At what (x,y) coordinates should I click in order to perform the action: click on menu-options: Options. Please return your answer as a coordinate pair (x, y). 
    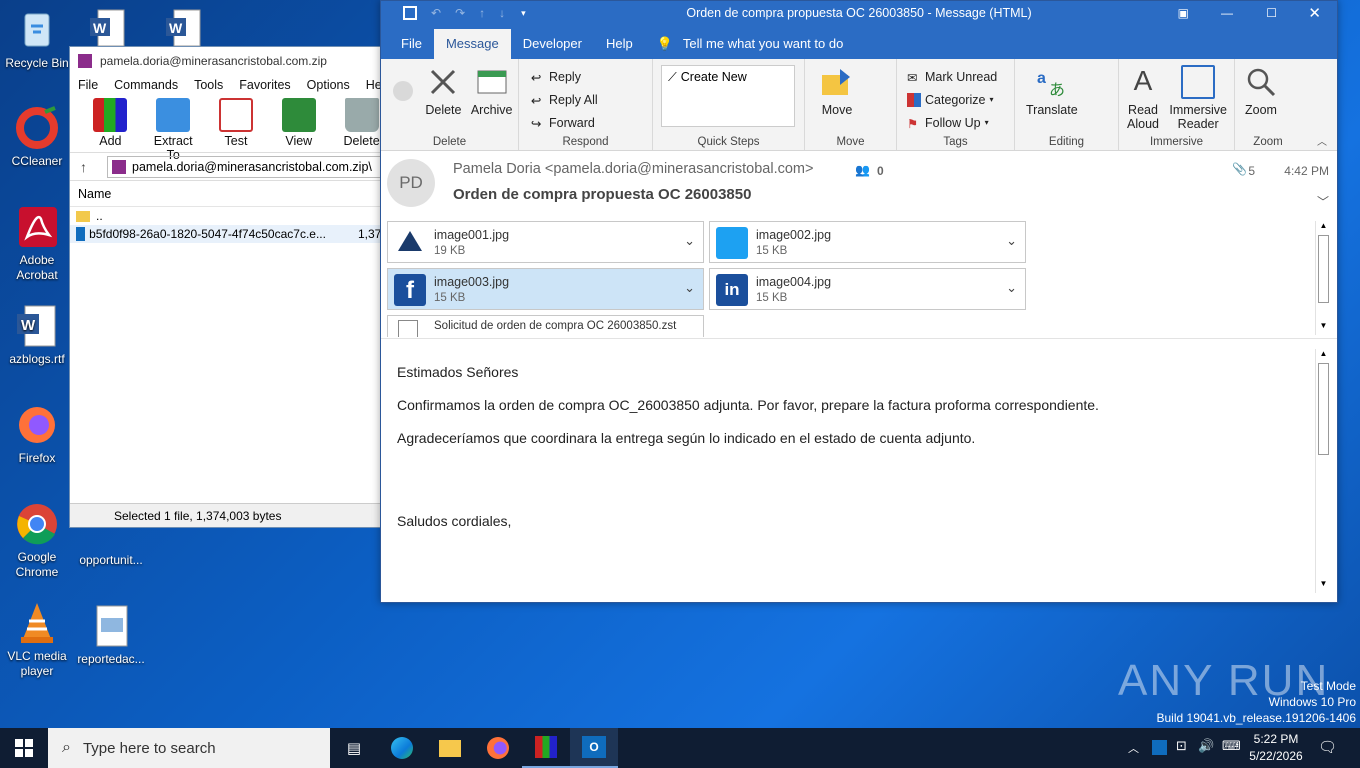
    Looking at the image, I should click on (328, 85).